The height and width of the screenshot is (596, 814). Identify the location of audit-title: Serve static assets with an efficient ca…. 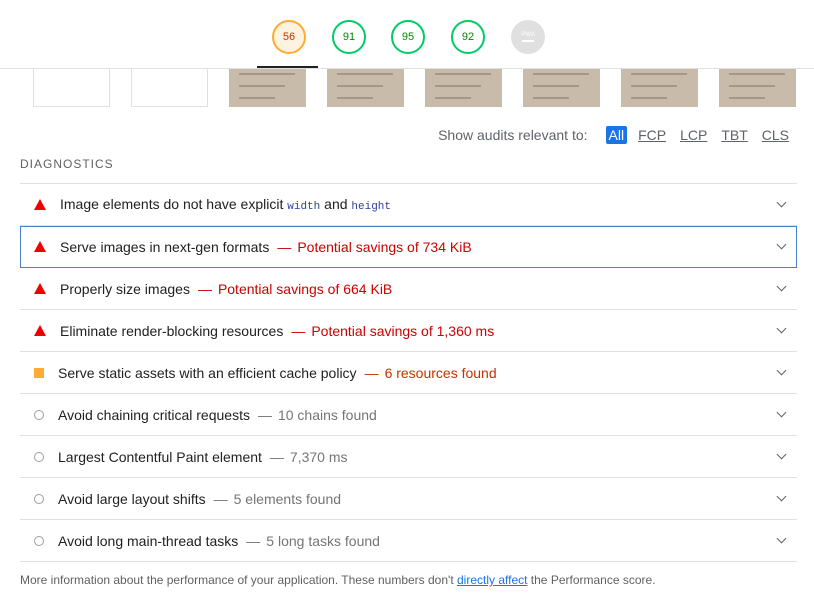
(207, 372).